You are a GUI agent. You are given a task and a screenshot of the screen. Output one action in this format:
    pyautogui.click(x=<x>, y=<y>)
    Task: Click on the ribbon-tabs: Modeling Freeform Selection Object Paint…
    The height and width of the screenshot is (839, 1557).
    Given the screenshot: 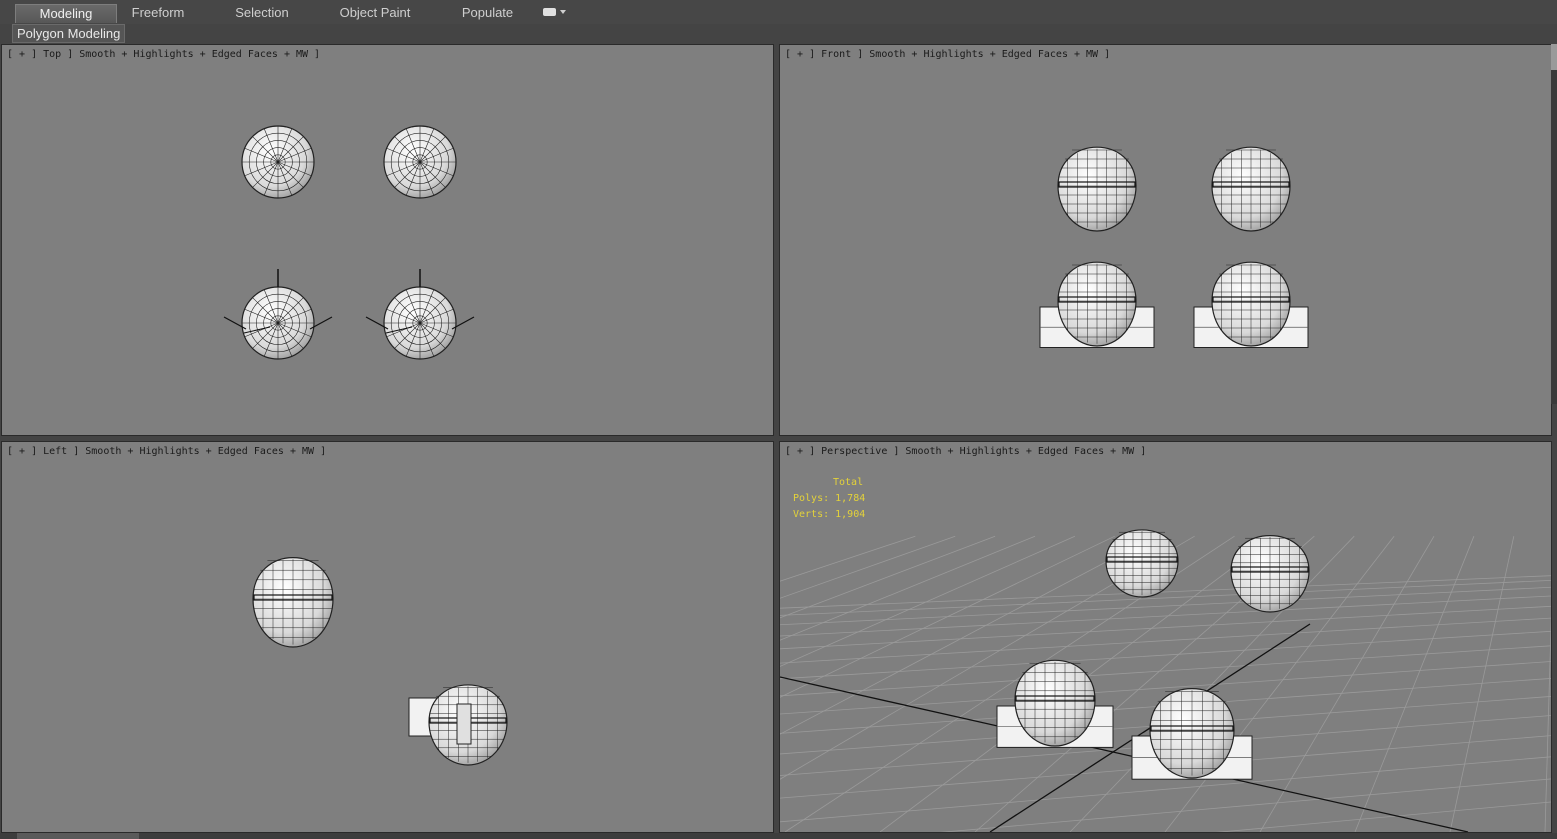 What is the action you would take?
    pyautogui.click(x=778, y=12)
    